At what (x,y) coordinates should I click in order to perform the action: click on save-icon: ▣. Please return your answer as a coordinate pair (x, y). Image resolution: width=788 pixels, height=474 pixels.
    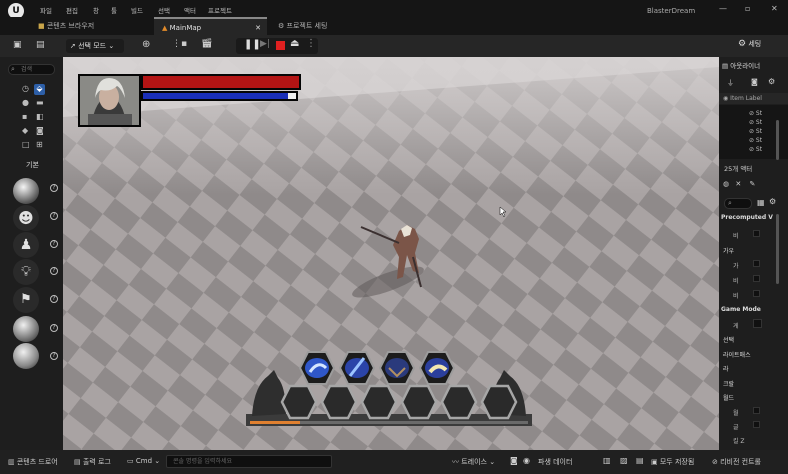
    Looking at the image, I should click on (17, 45).